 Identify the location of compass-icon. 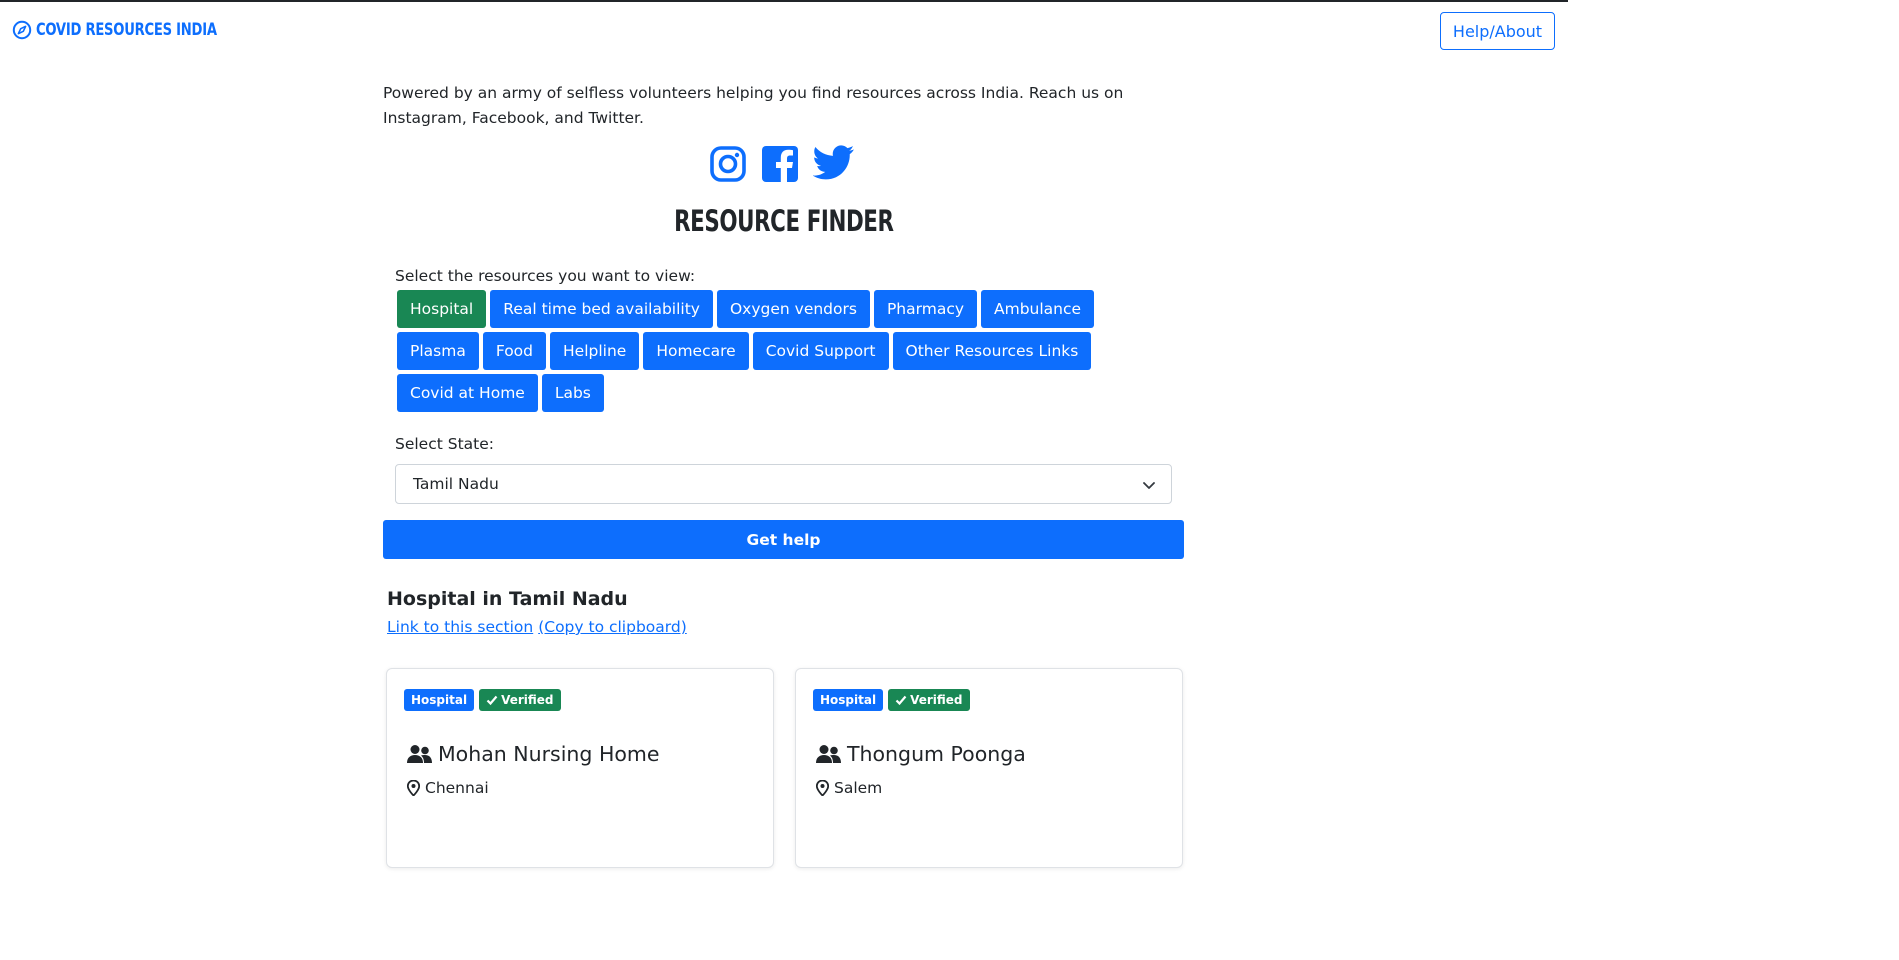
(22, 30).